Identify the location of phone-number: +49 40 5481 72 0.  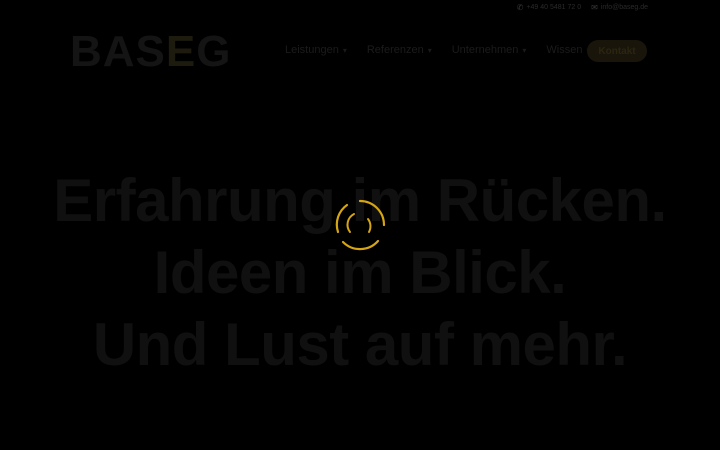
(554, 7).